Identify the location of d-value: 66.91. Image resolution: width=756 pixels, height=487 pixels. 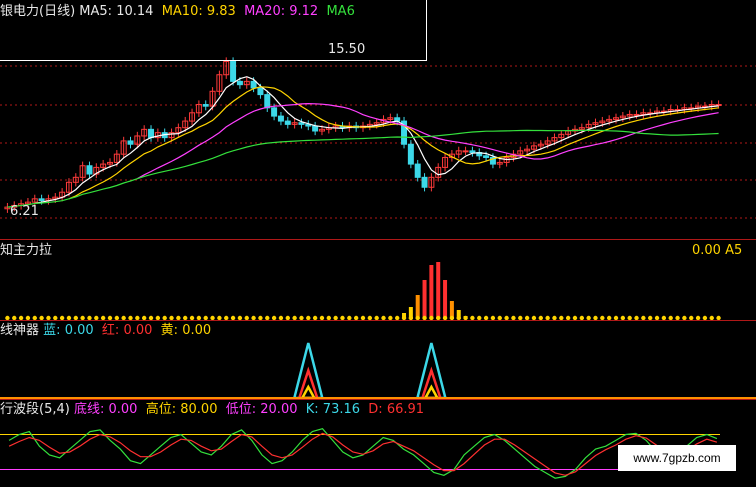
(405, 409).